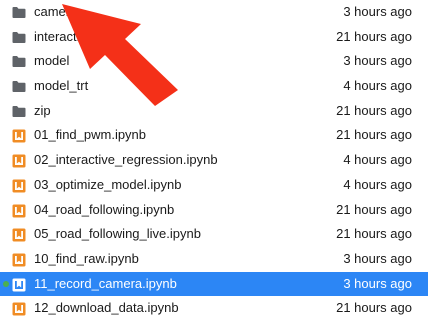 The width and height of the screenshot is (428, 322). Describe the element at coordinates (214, 111) in the screenshot. I see `file-row-zip: zip 21 hours ago` at that location.